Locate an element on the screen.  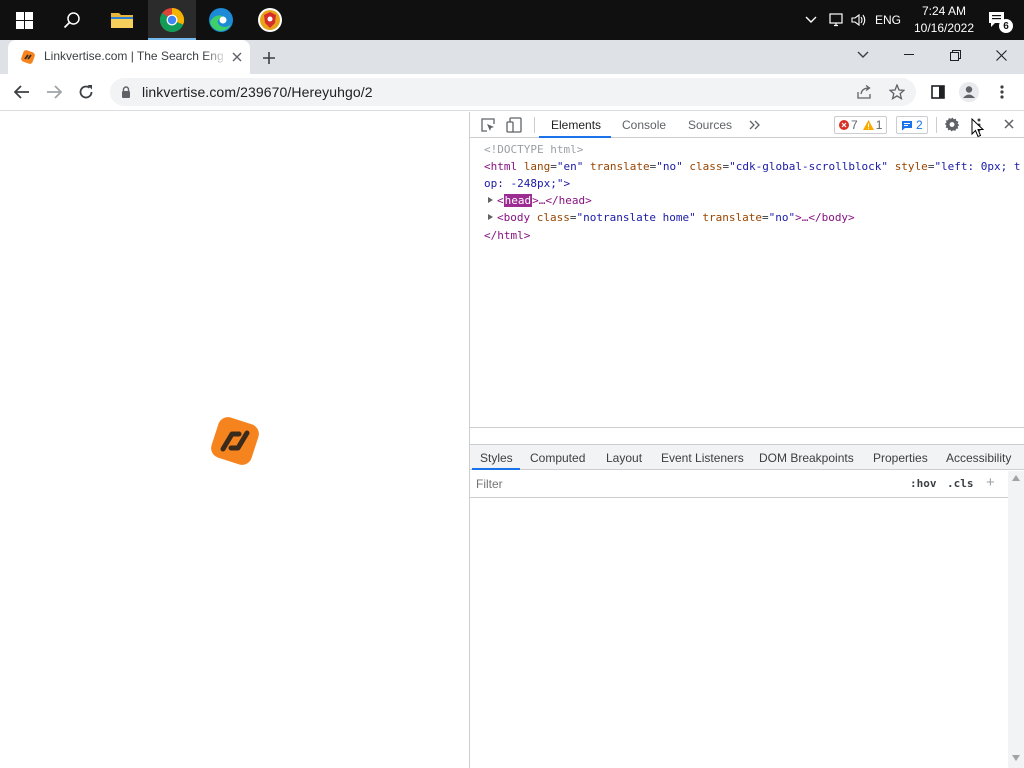
close-devtools-icon is located at coordinates (1009, 124).